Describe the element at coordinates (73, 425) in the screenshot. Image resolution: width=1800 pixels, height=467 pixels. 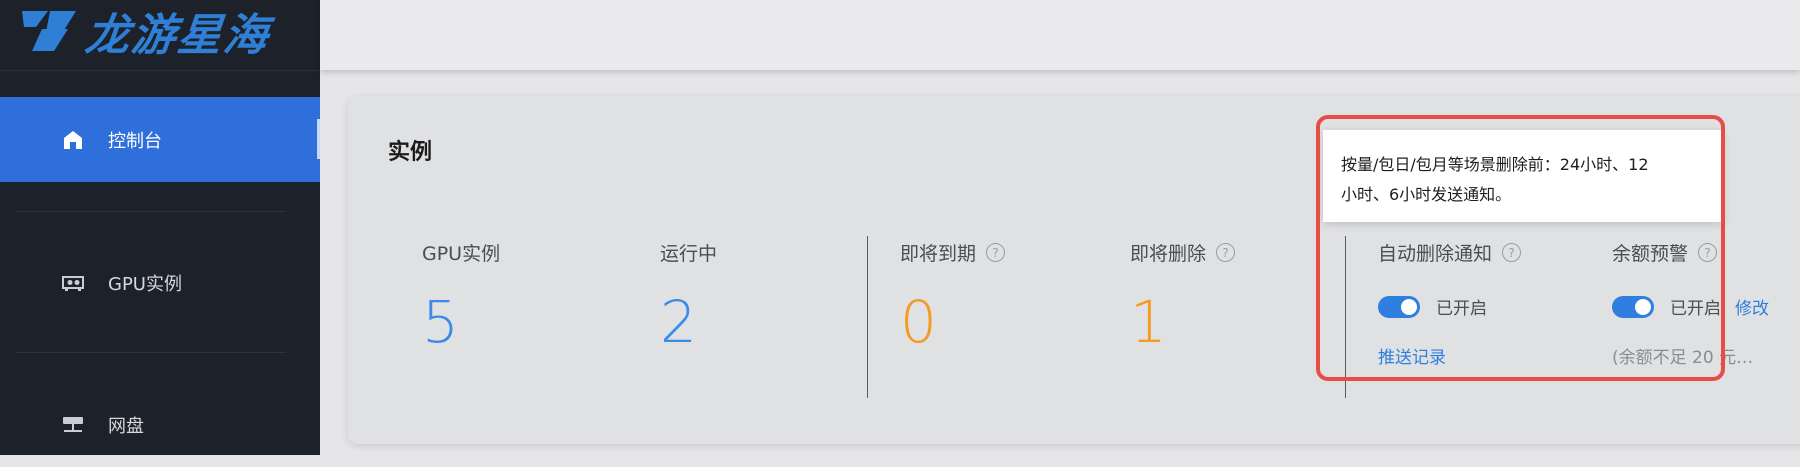
I see `network-drive-icon` at that location.